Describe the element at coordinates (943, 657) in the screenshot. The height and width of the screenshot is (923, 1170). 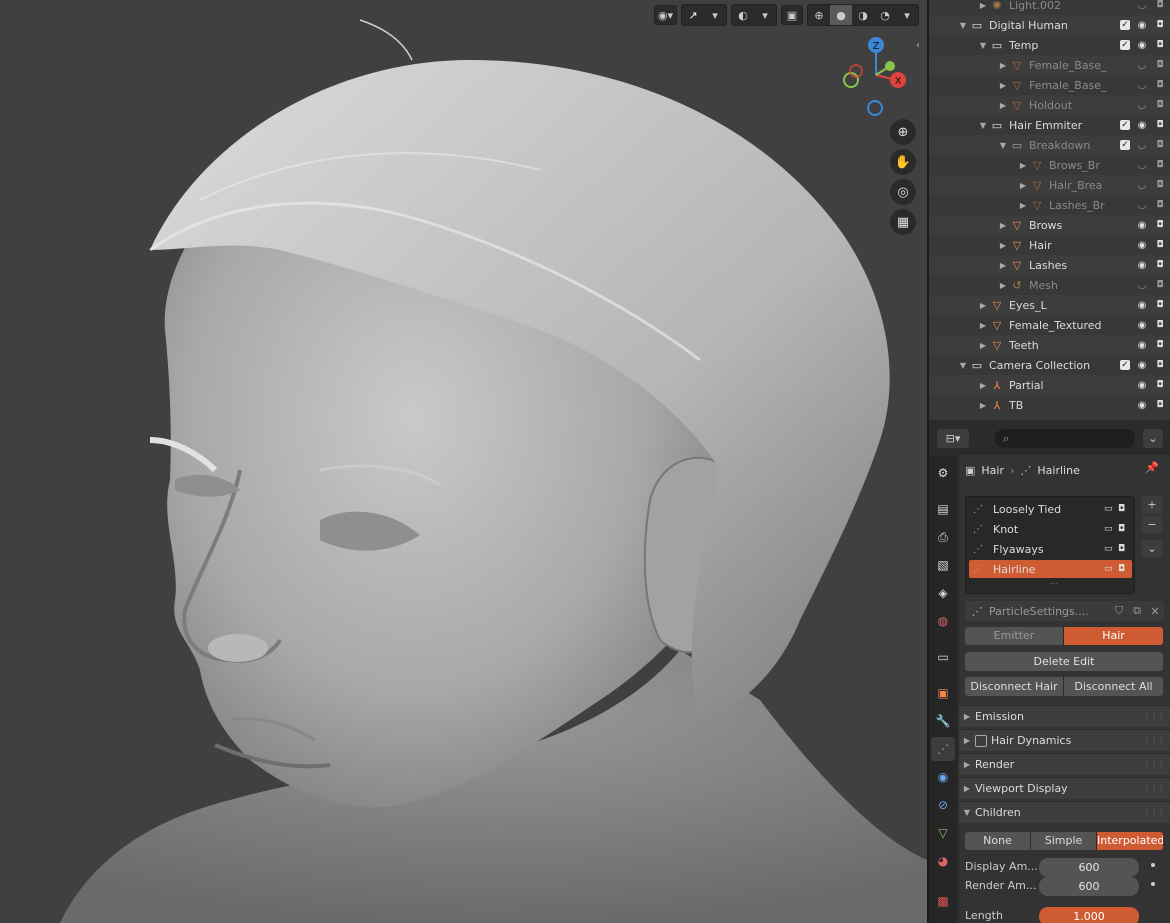
I see `tab-collection: ▭` at that location.